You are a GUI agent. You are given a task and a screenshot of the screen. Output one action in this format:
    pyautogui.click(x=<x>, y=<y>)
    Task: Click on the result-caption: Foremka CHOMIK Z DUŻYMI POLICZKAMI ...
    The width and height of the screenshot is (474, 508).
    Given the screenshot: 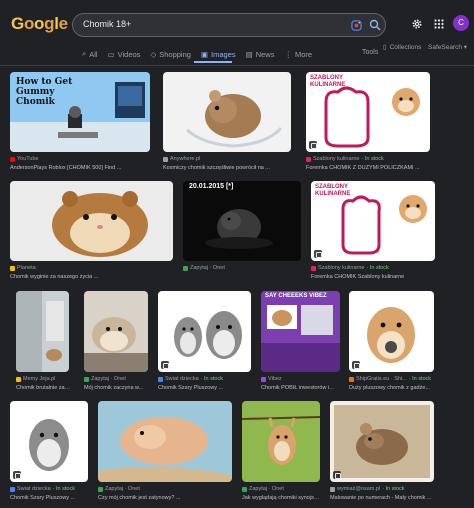 What is the action you would take?
    pyautogui.click(x=385, y=168)
    